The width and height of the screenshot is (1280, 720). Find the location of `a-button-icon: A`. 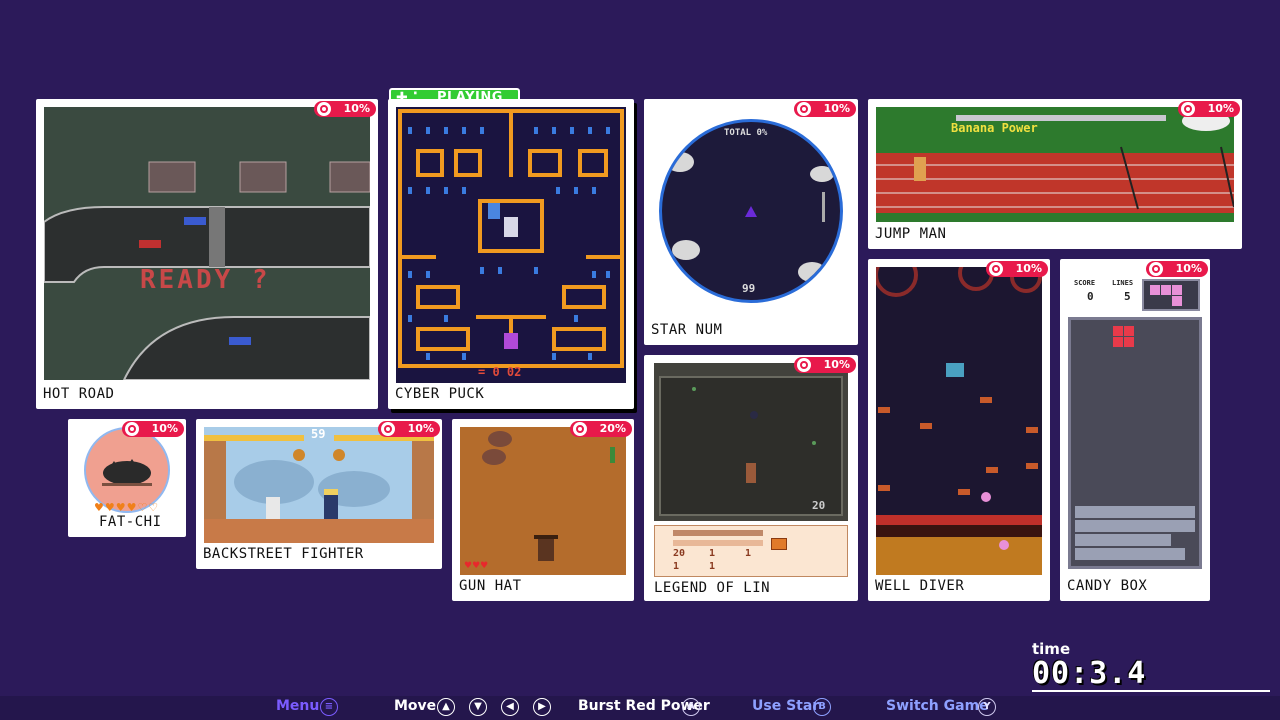

a-button-icon: A is located at coordinates (691, 707).